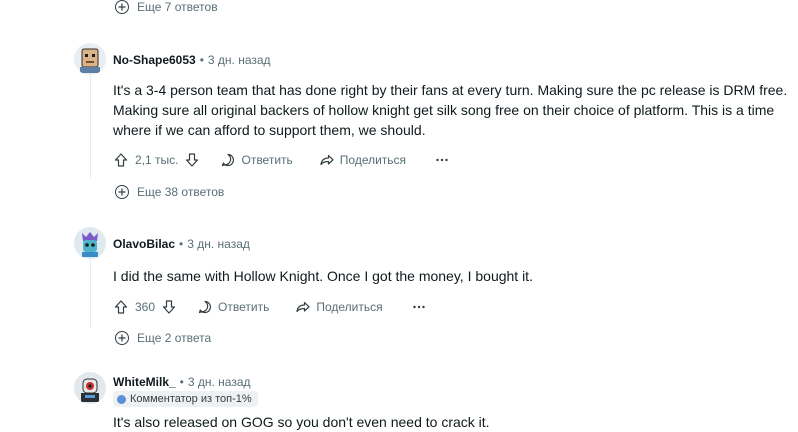 Image resolution: width=798 pixels, height=432 pixels. Describe the element at coordinates (169, 192) in the screenshot. I see `more-replies-link: Еще 38 ответов` at that location.